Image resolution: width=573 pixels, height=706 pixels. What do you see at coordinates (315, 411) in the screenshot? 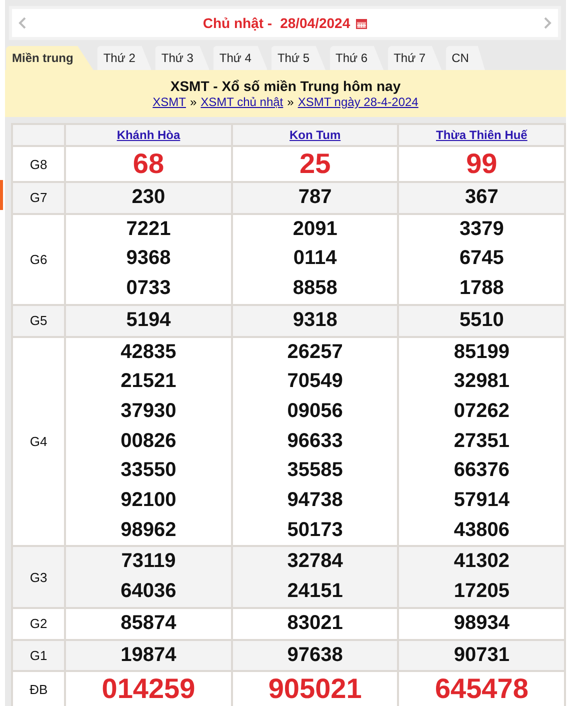
I see `lottery-number: 09056` at bounding box center [315, 411].